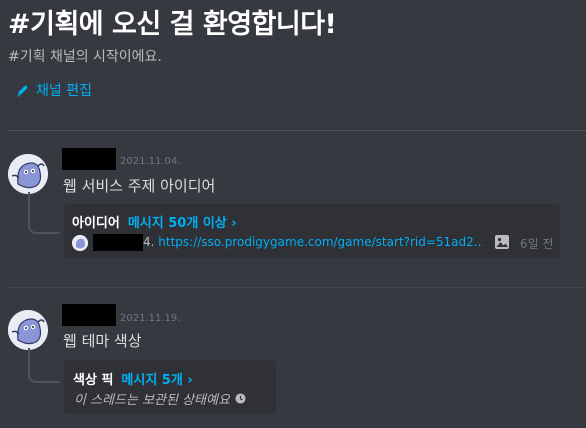  Describe the element at coordinates (118, 242) in the screenshot. I see `preview-author-redacted` at that location.